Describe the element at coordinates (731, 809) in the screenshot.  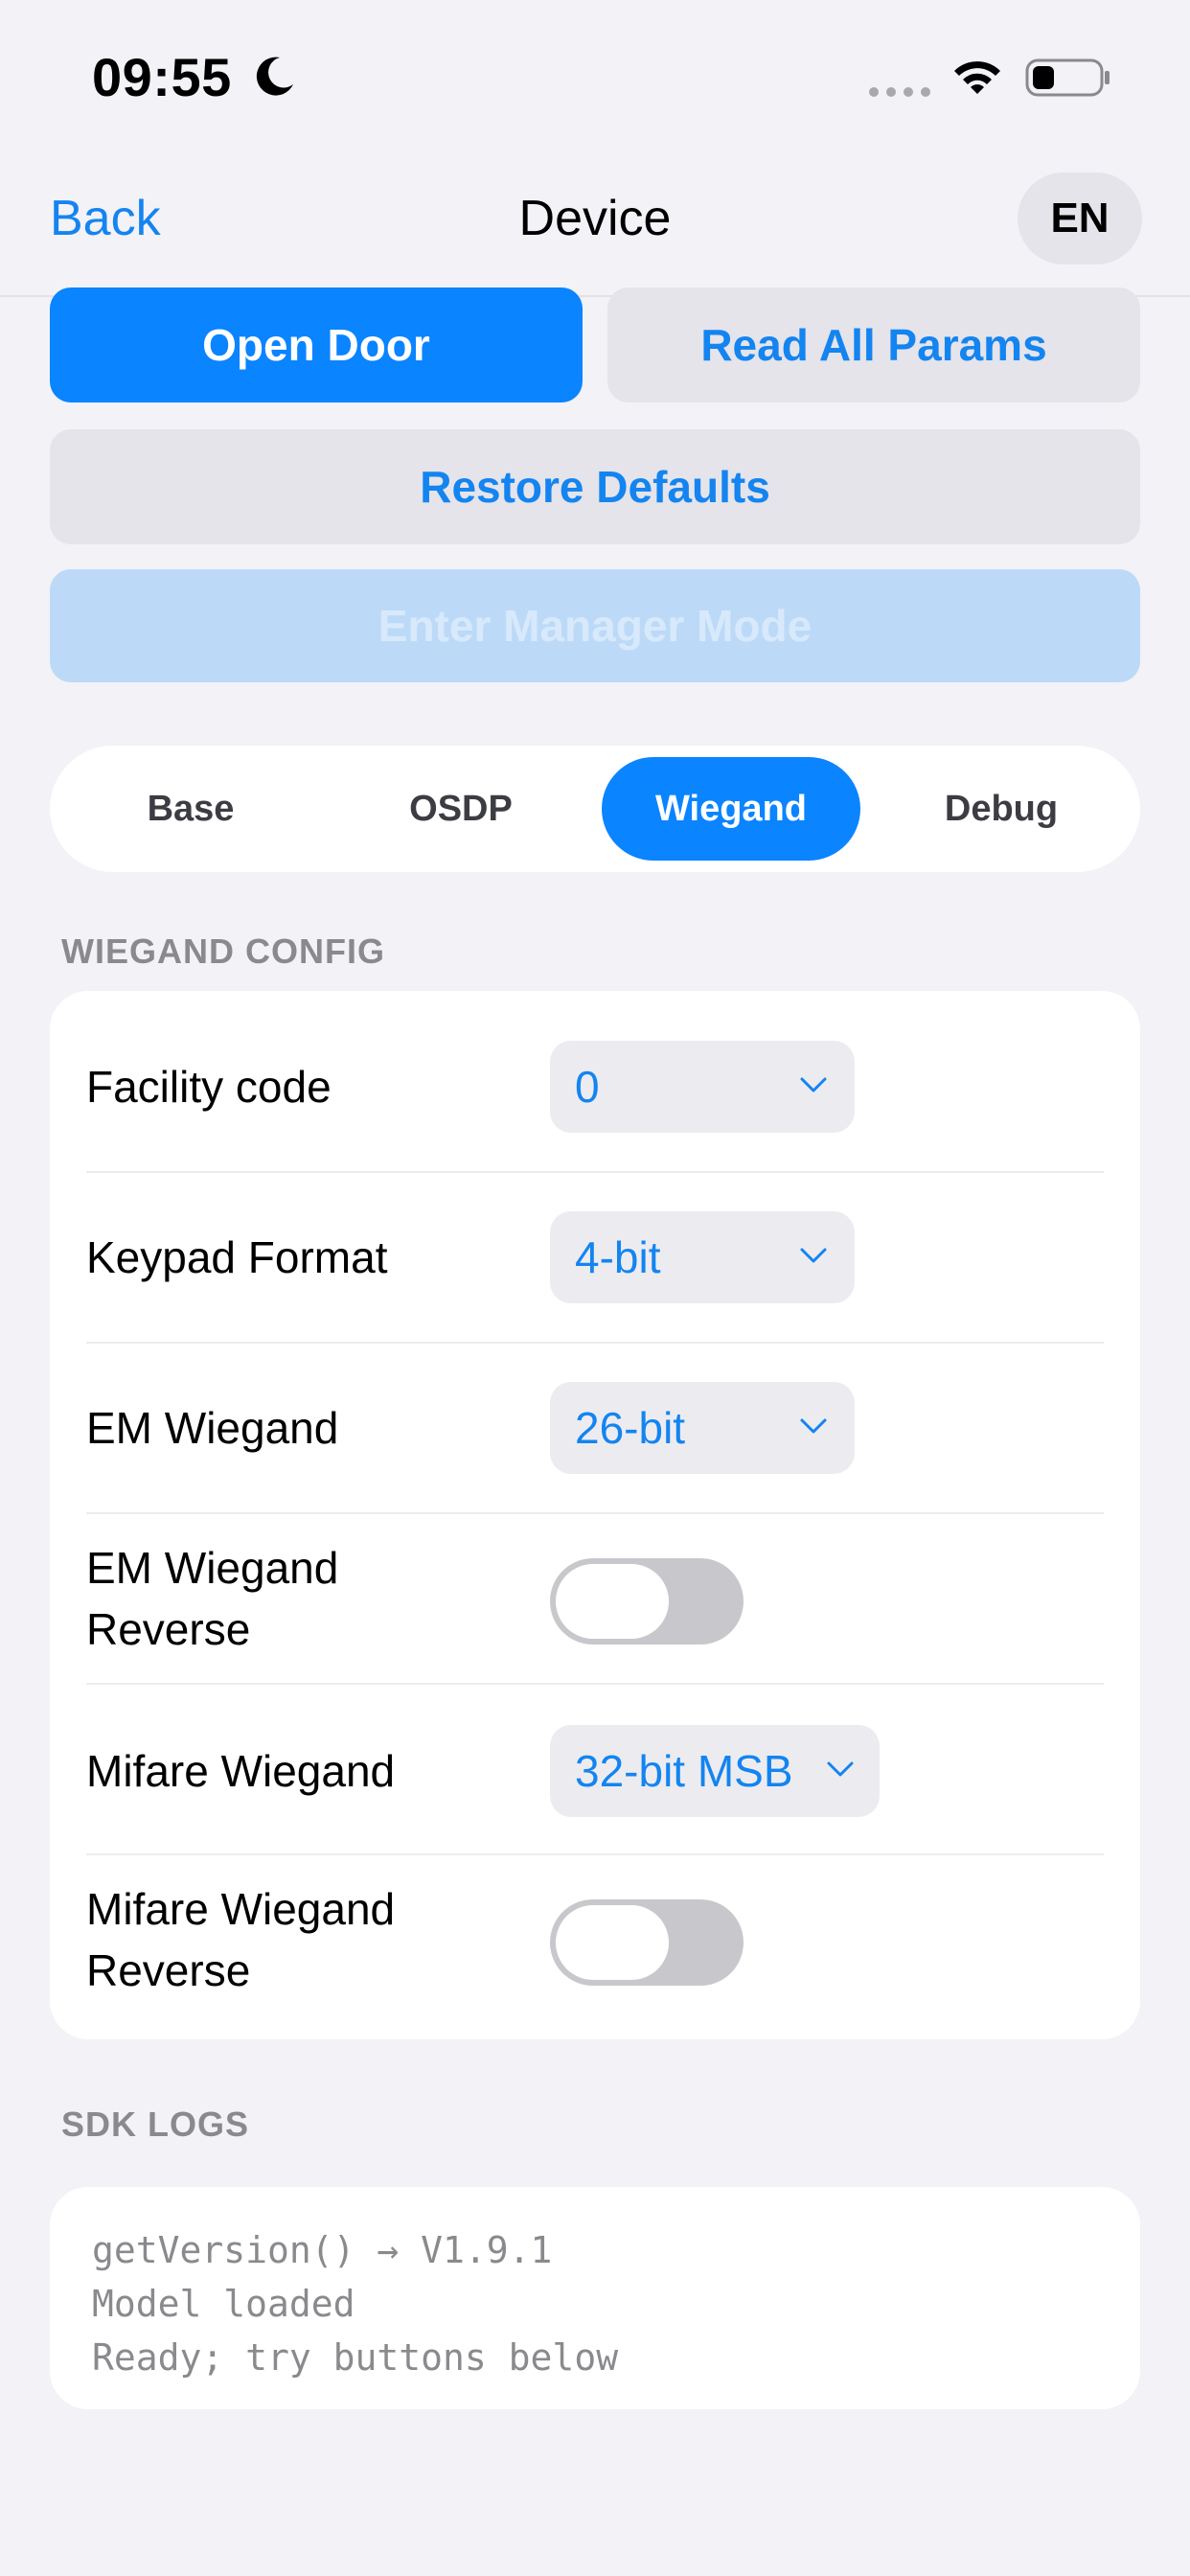
I see `tab-wiegand: Wiegand` at that location.